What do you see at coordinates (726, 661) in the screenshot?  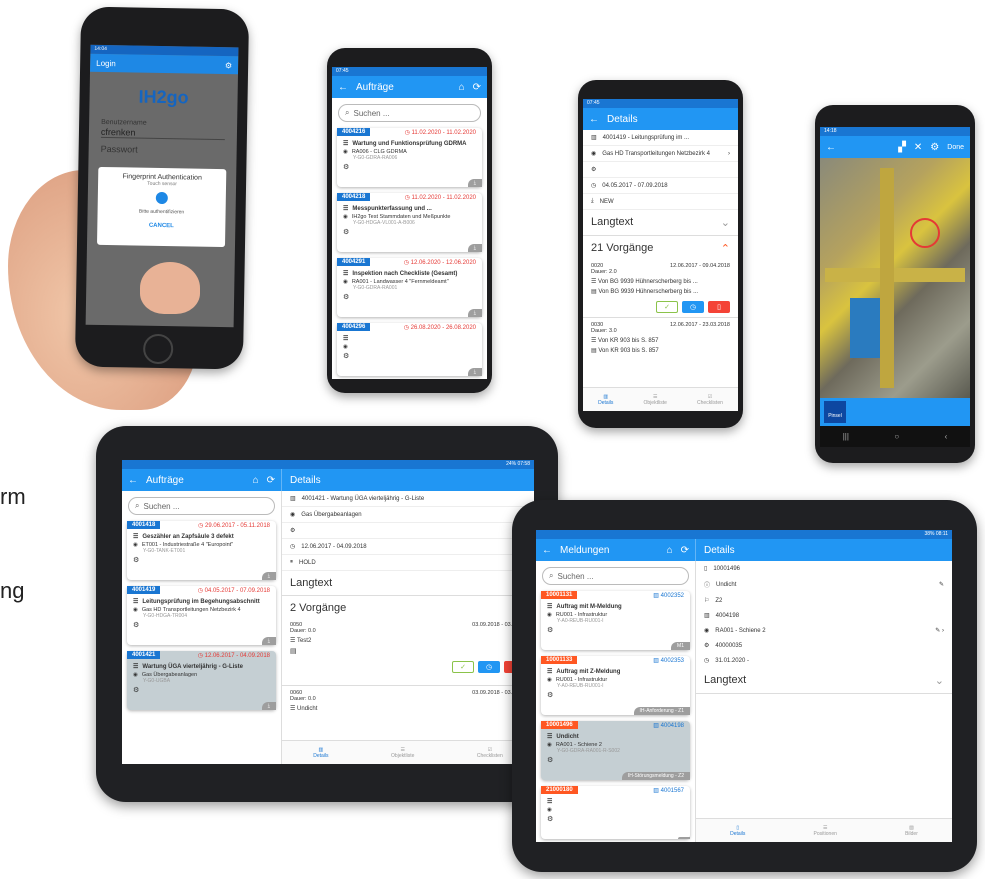 I see `detail-date: ◷ 31.01.2020 -` at bounding box center [726, 661].